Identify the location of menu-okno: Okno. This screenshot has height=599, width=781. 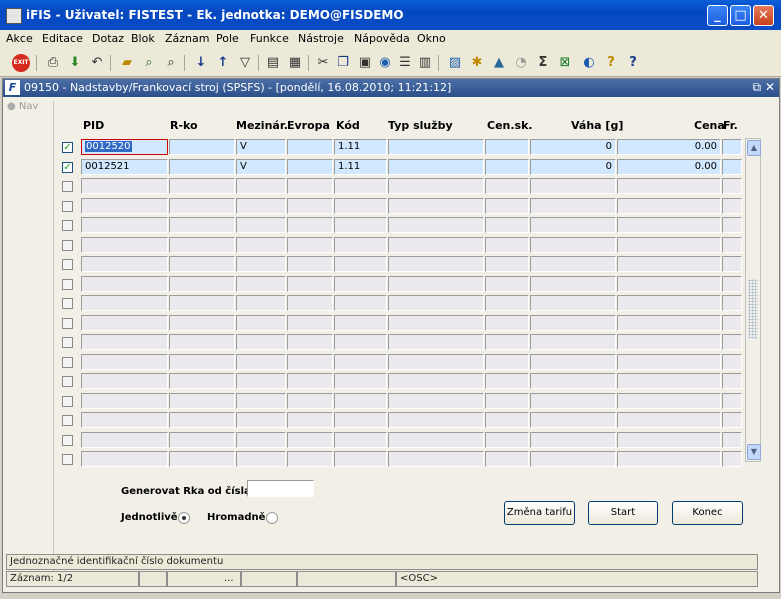
(431, 38).